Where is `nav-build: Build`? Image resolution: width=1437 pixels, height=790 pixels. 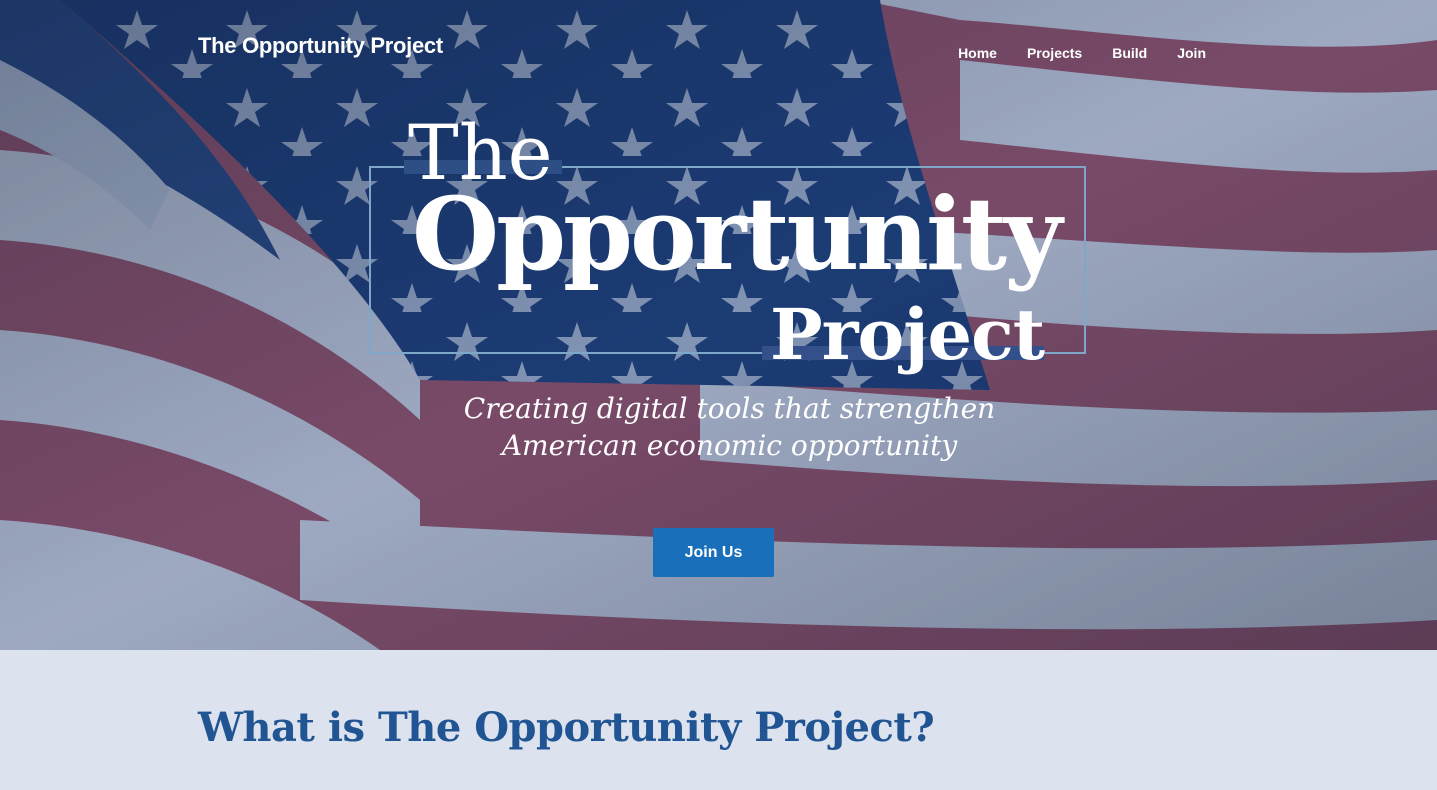
nav-build: Build is located at coordinates (1129, 53).